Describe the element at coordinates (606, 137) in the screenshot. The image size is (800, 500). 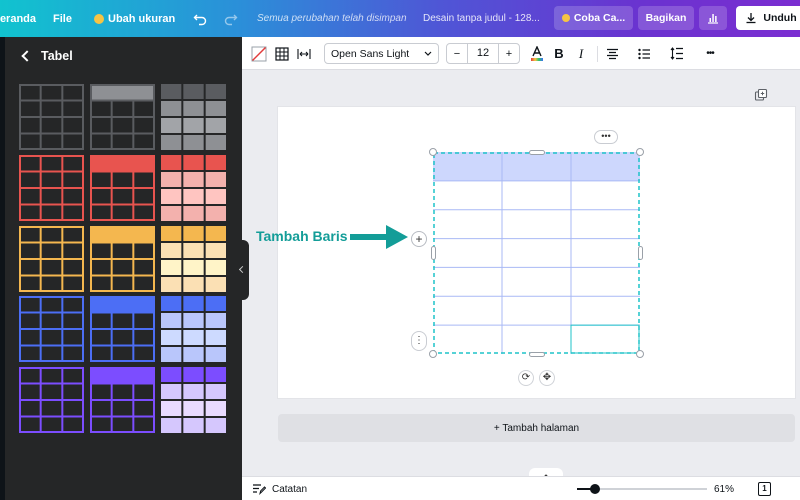
I see `element-more-button: •••` at that location.